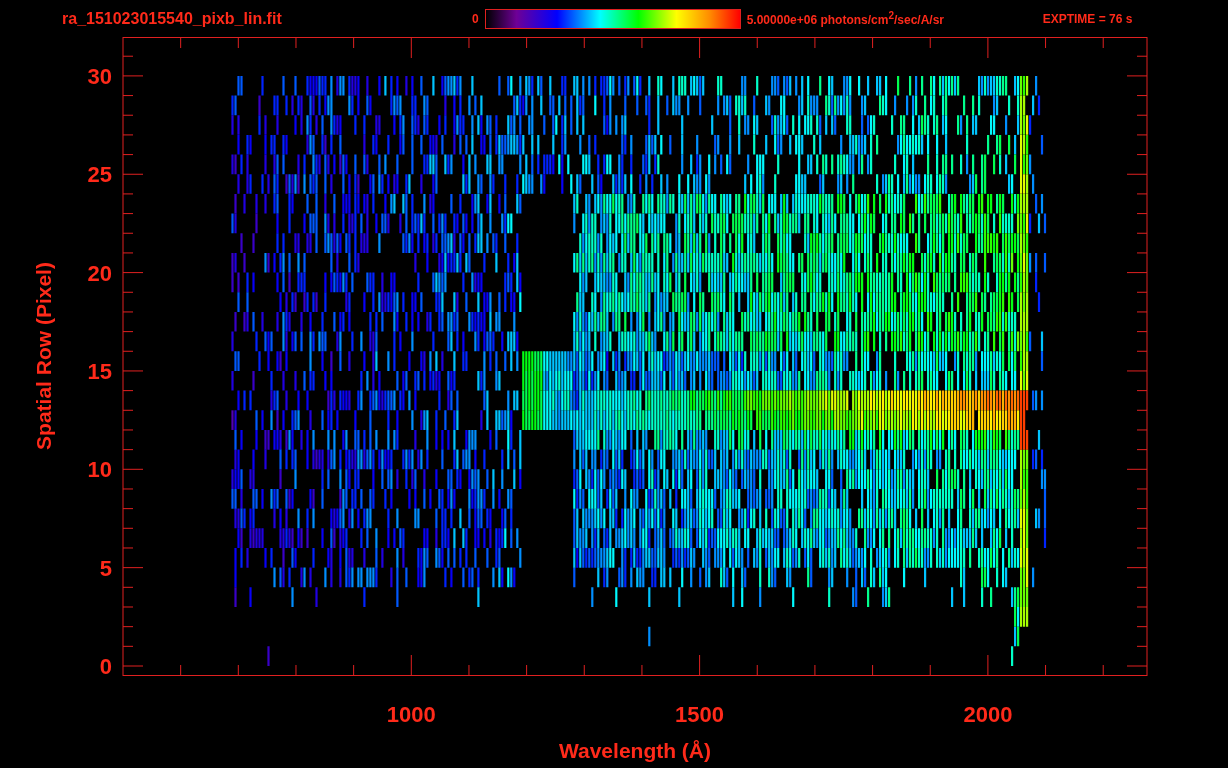 This screenshot has height=768, width=1228. I want to click on y-tick-label: 10, so click(99, 470).